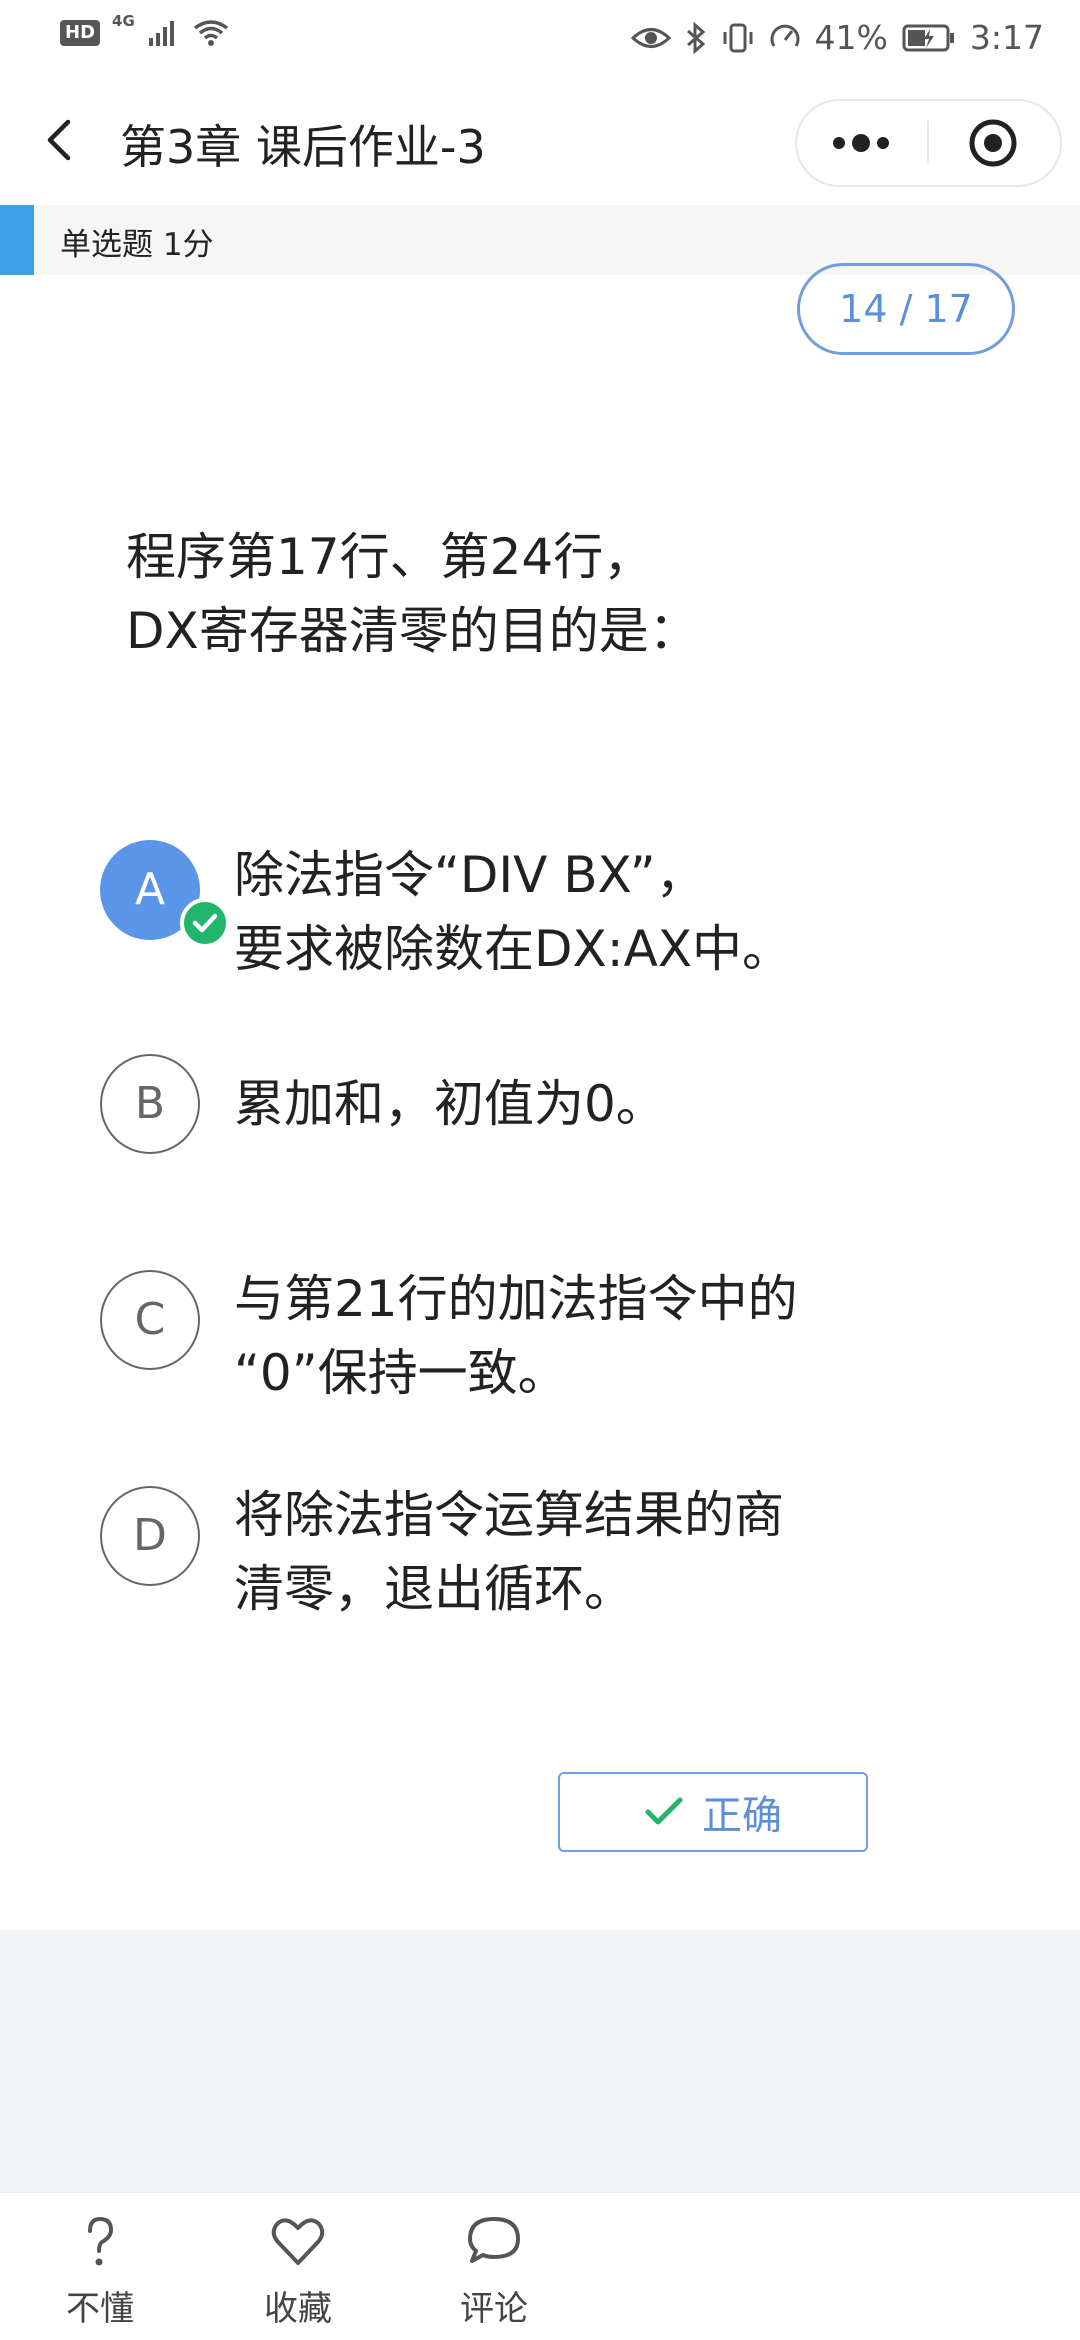  I want to click on chevron-left-icon, so click(59, 140).